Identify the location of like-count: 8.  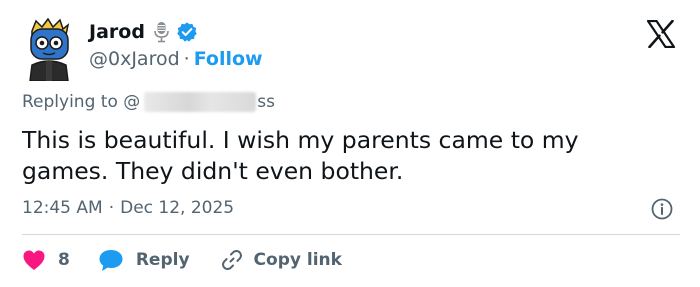
(64, 260).